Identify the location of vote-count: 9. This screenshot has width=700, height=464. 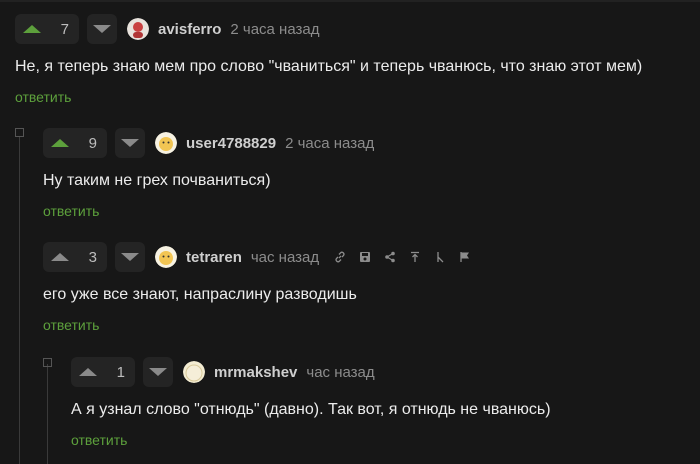
(92, 143).